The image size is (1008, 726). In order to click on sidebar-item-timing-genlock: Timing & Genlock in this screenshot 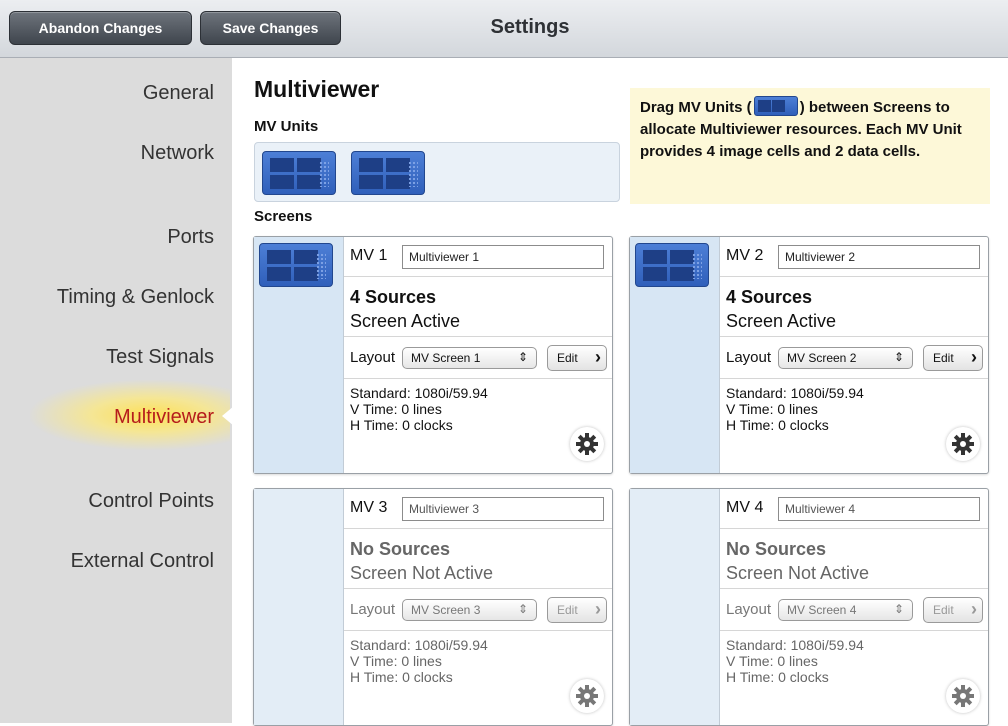, I will do `click(107, 297)`.